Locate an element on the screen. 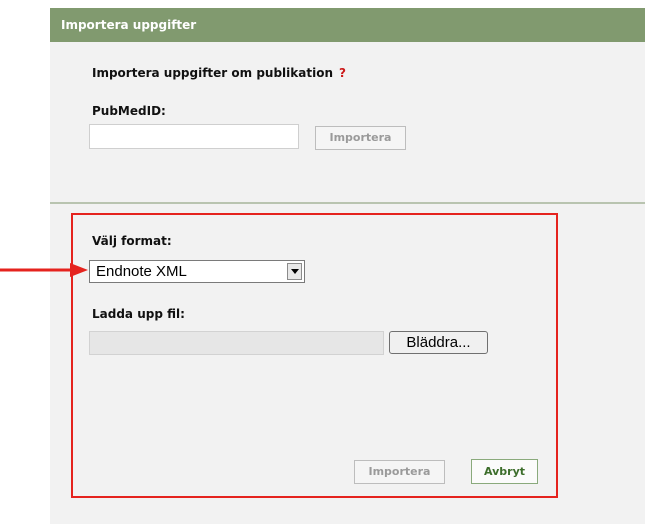  dialog-title: Importera uppgifter is located at coordinates (347, 25).